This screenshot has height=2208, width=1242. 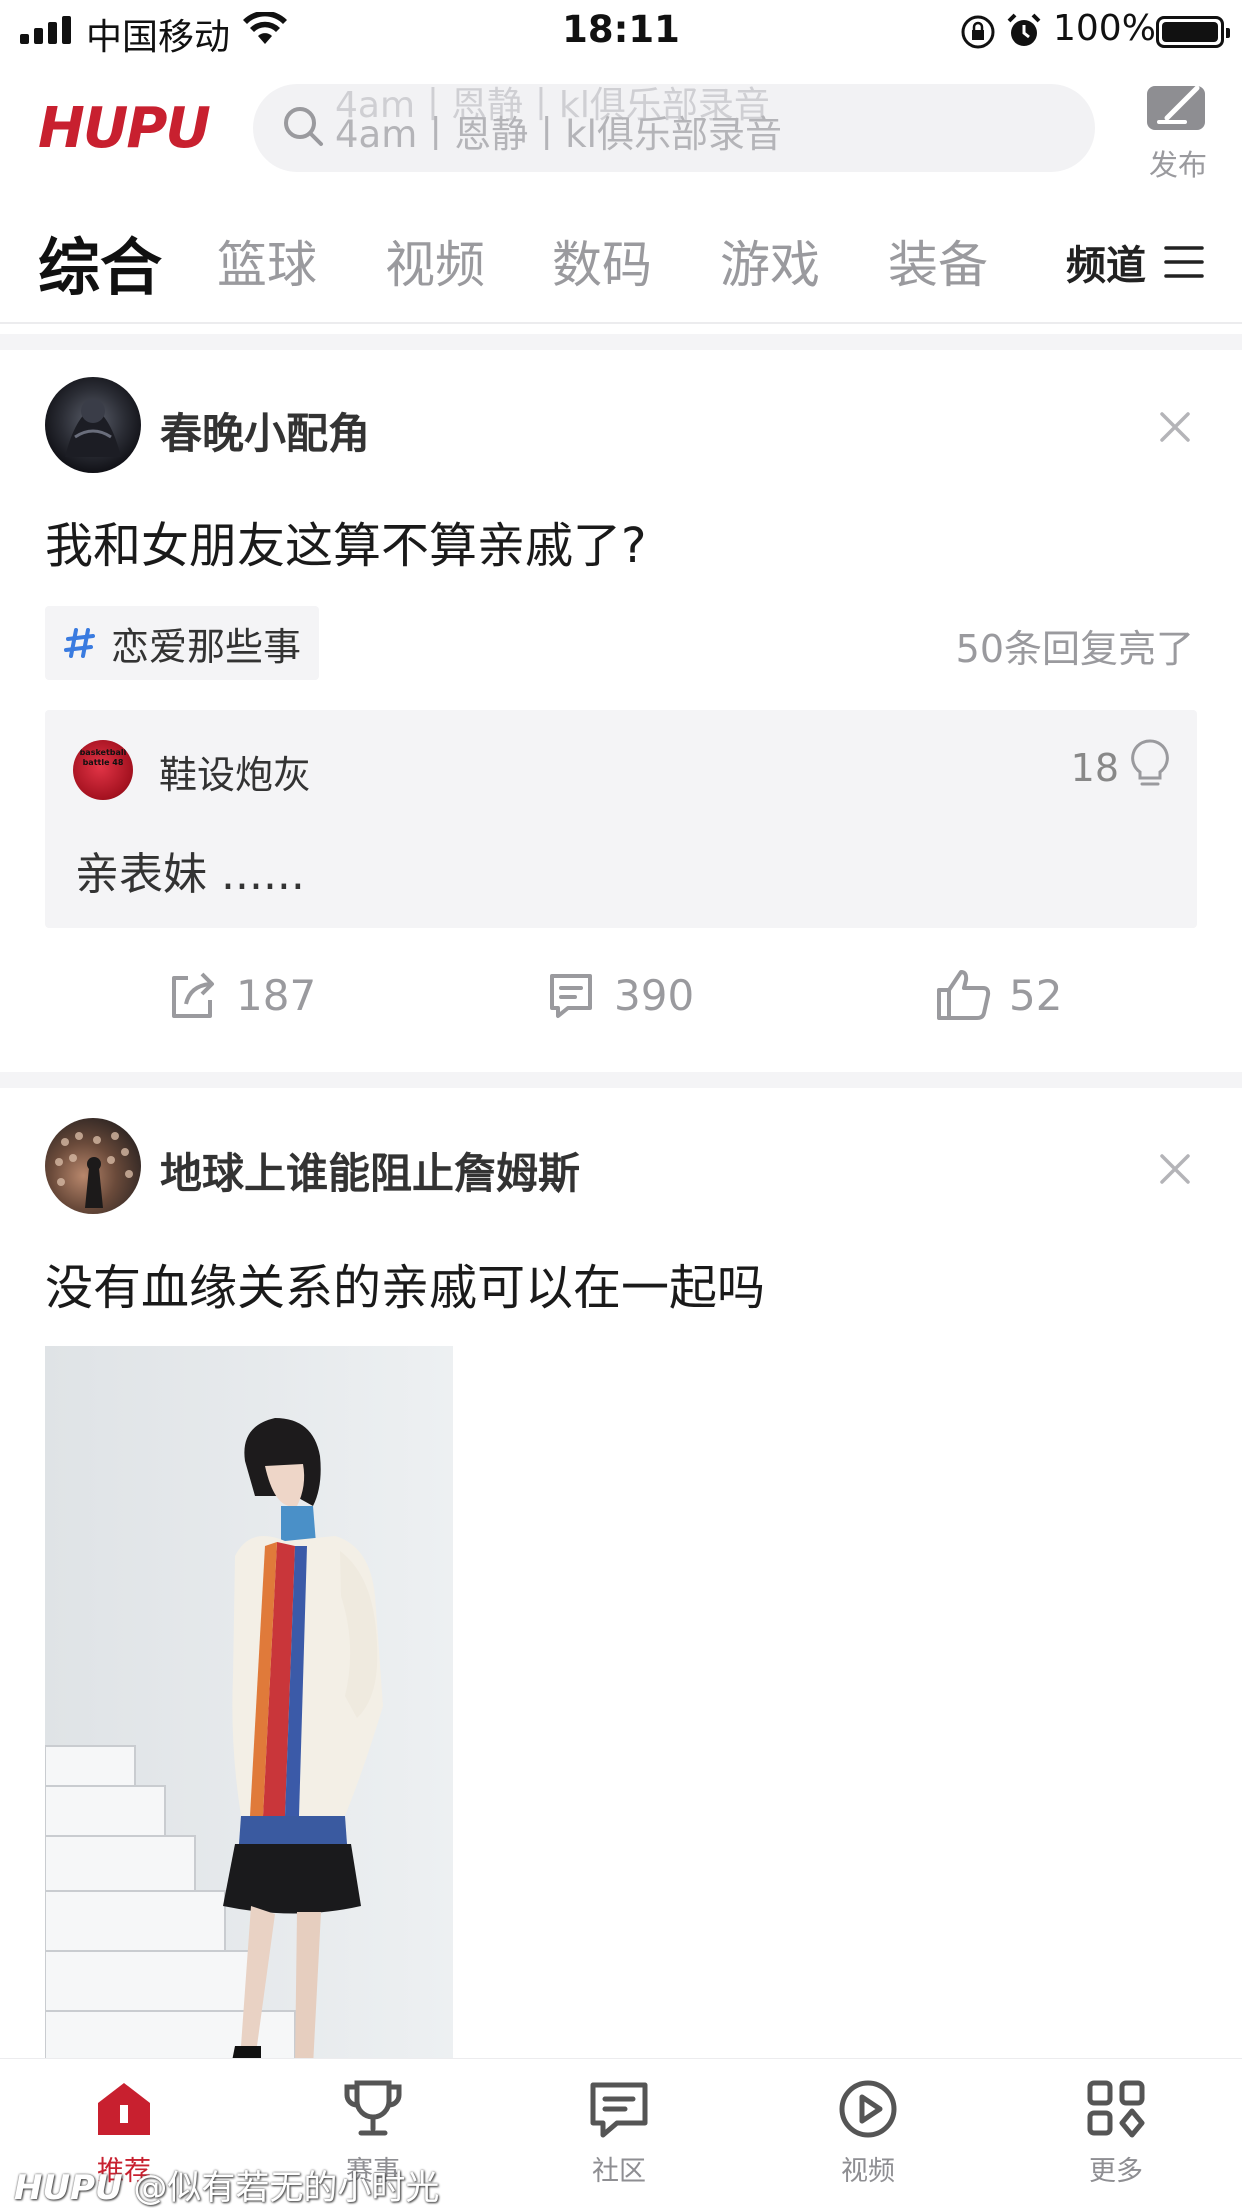 I want to click on reply-avatar: basketball battle 48, so click(x=103, y=770).